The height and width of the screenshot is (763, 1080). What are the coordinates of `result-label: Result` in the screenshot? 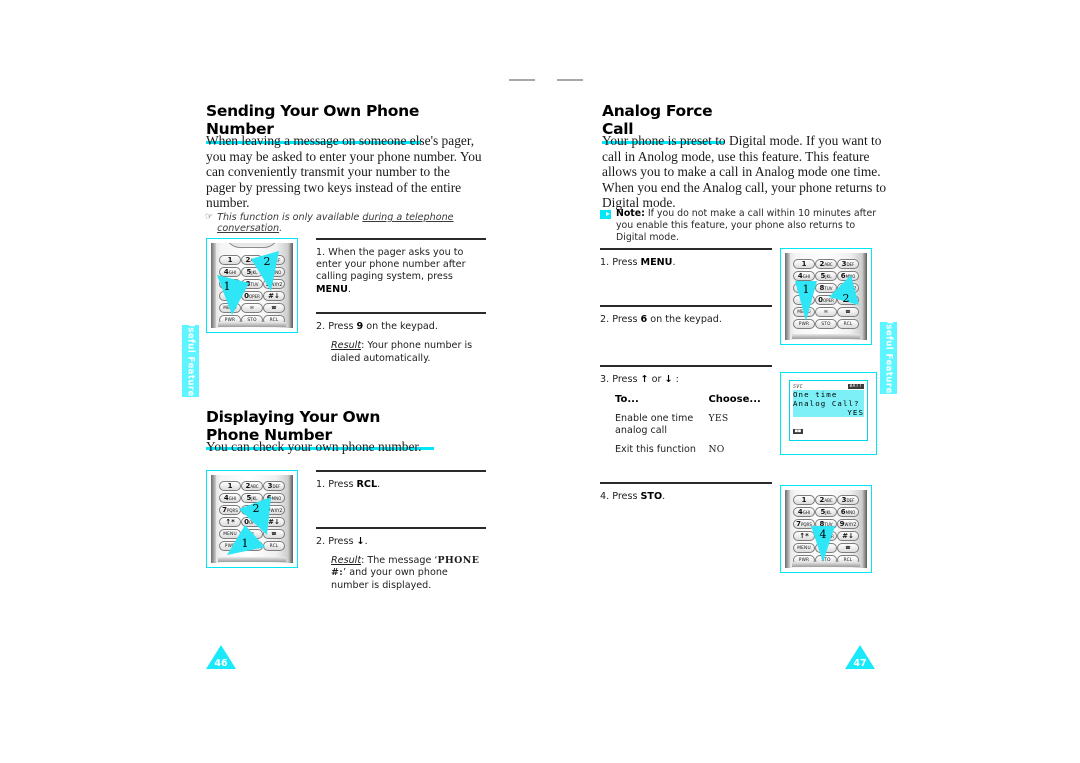 It's located at (346, 560).